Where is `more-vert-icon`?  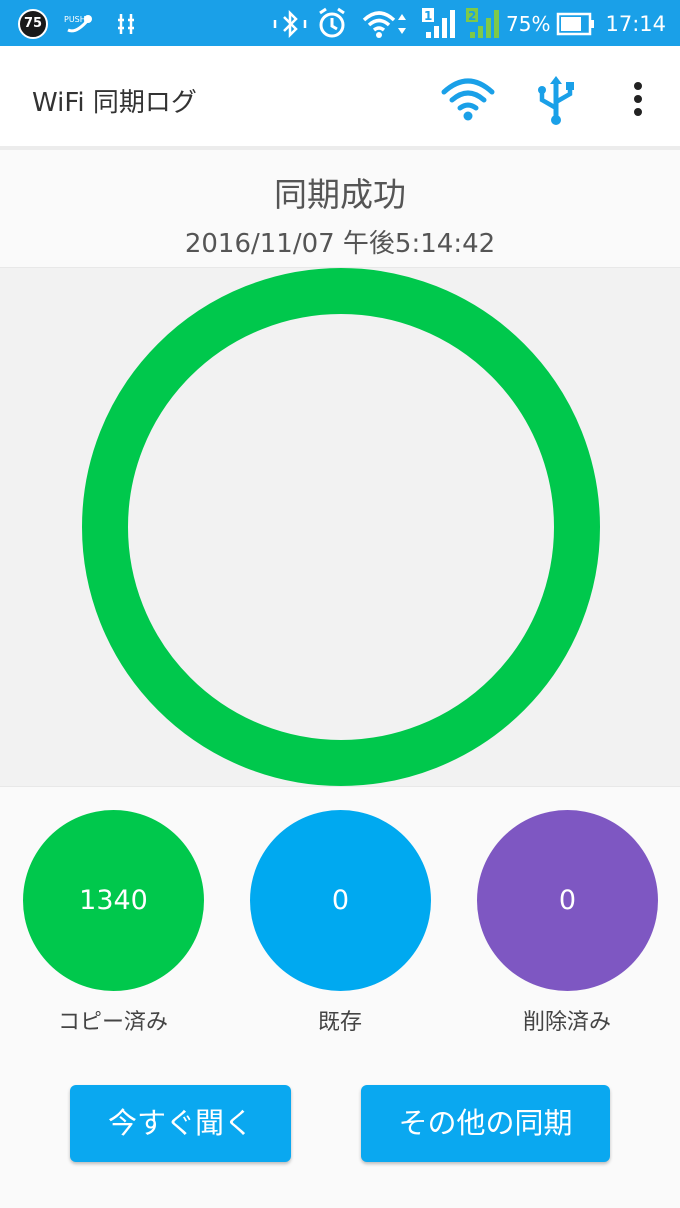
more-vert-icon is located at coordinates (638, 99).